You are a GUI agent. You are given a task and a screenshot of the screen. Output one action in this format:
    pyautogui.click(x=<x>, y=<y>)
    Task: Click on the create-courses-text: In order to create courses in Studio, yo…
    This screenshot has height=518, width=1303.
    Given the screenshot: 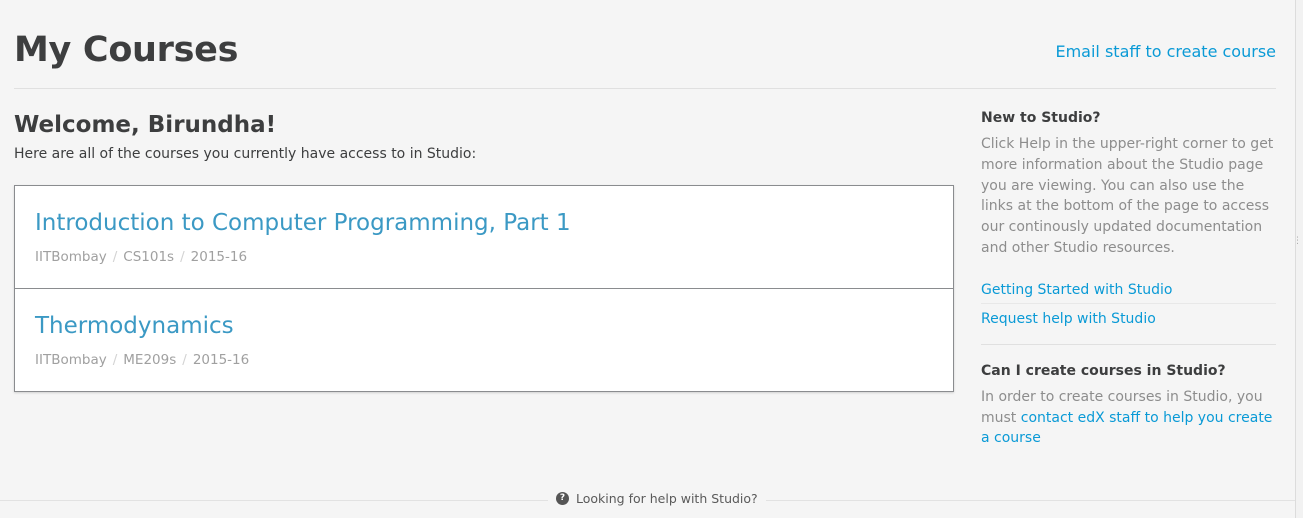 What is the action you would take?
    pyautogui.click(x=1128, y=418)
    